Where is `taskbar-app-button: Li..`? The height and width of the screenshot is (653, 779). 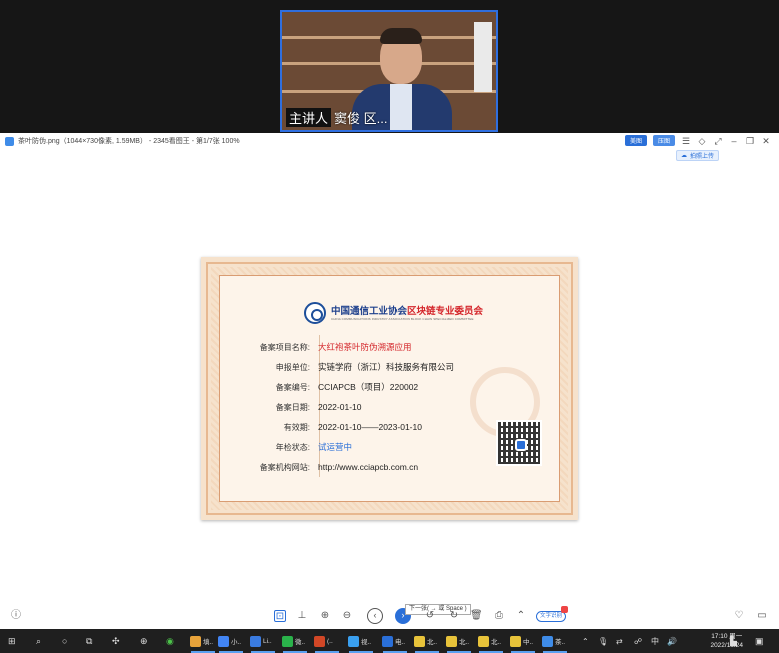
taskbar-app-button: Li.. is located at coordinates (261, 641).